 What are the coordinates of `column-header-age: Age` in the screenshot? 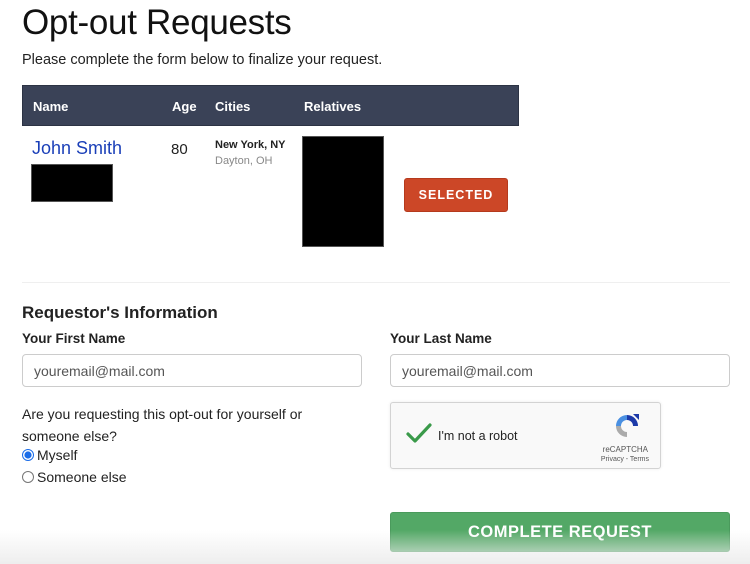 It's located at (184, 106).